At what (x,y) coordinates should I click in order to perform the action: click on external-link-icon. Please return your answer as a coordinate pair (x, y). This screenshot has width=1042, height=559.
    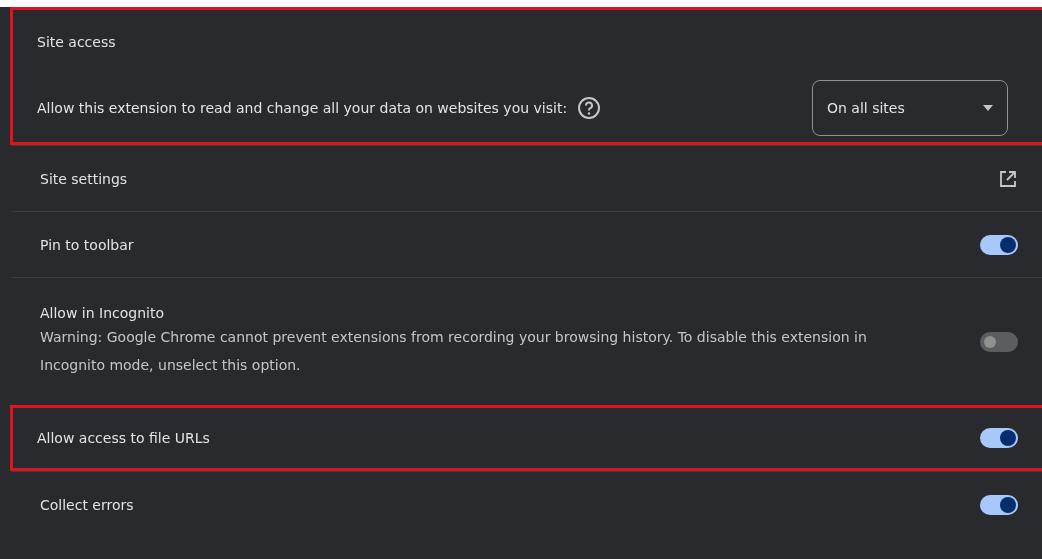
    Looking at the image, I should click on (1008, 178).